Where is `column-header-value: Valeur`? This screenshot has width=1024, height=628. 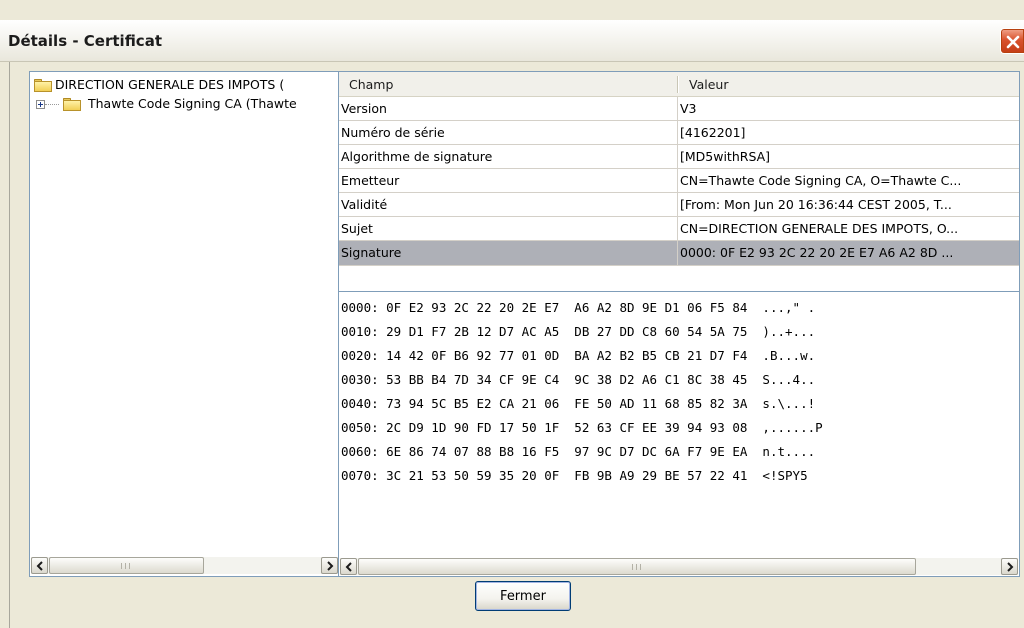 column-header-value: Valeur is located at coordinates (849, 84).